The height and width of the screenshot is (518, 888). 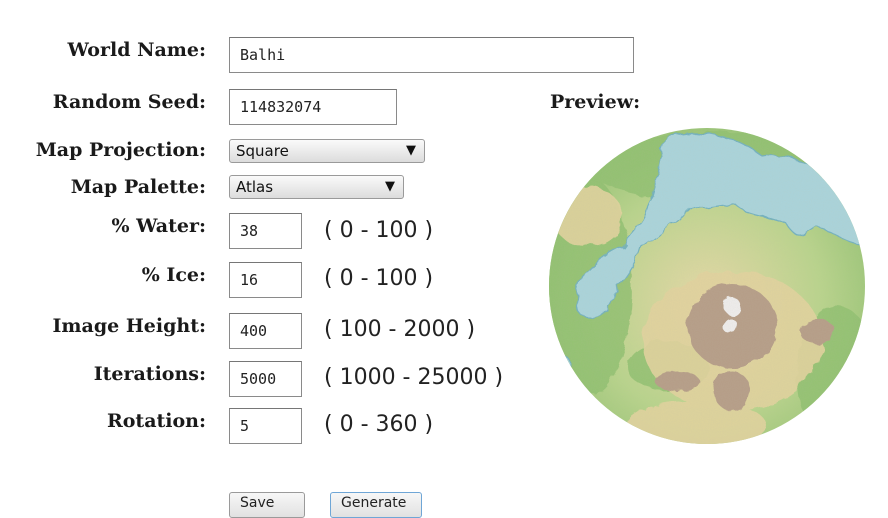 What do you see at coordinates (379, 424) in the screenshot?
I see `rotation-range-text: ( 0 - 360 )` at bounding box center [379, 424].